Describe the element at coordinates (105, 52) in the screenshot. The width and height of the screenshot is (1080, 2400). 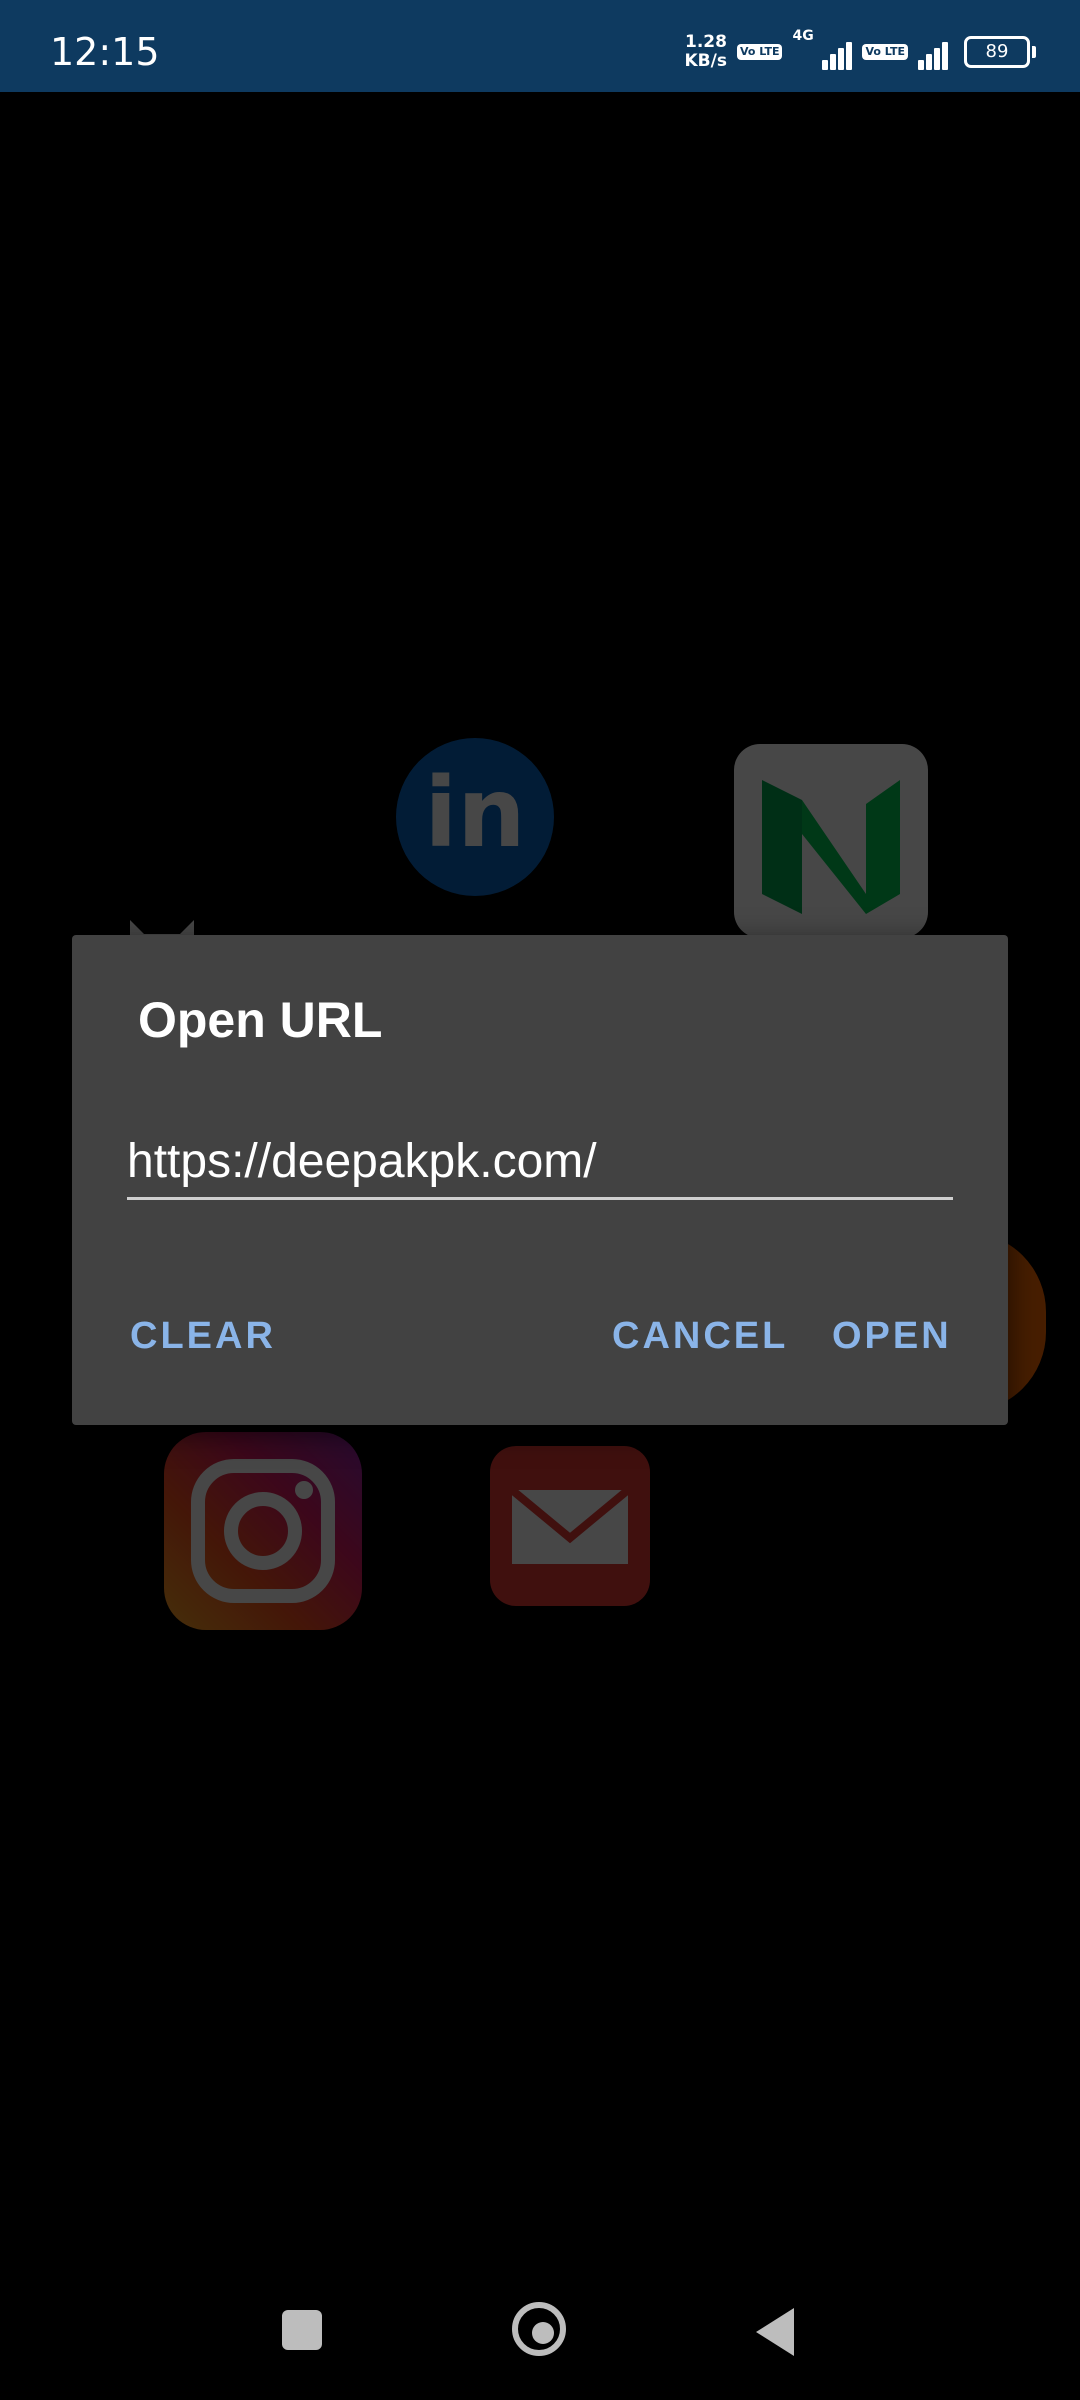
I see `status-time: 12:15` at that location.